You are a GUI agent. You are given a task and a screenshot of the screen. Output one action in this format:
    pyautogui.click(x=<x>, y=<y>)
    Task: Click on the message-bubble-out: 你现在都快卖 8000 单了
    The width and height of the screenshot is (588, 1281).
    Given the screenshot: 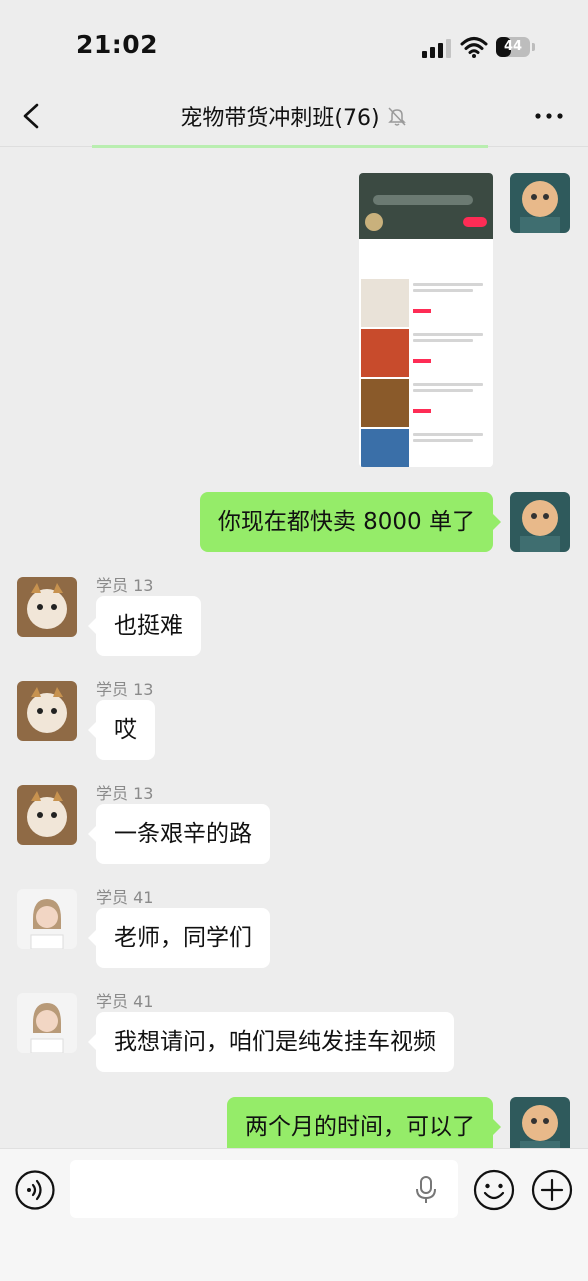 What is the action you would take?
    pyautogui.click(x=350, y=522)
    